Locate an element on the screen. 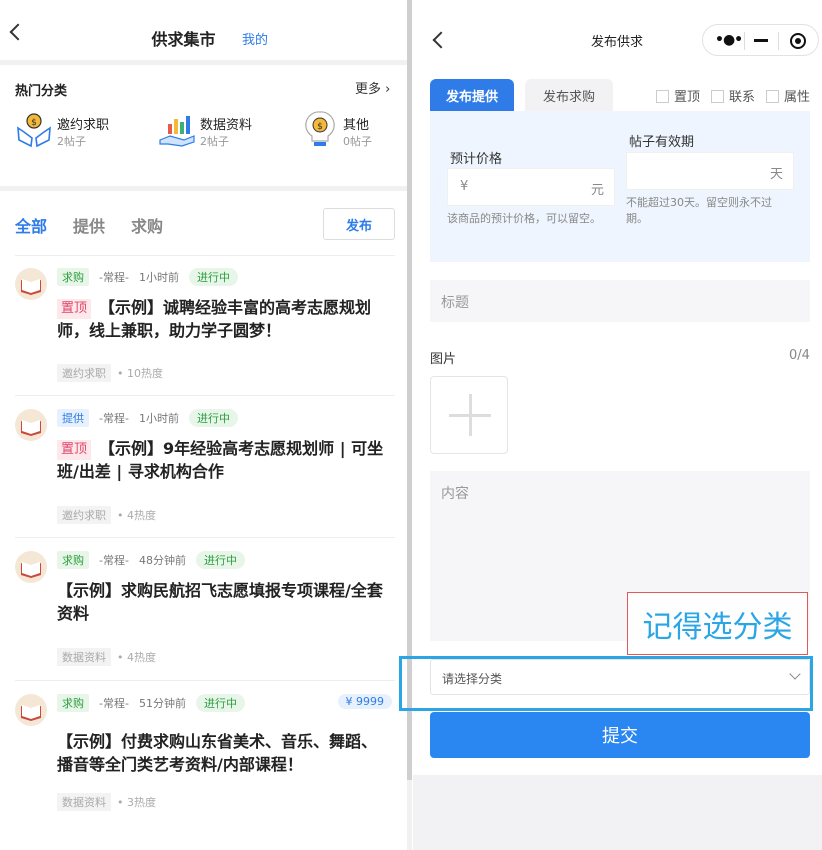 The height and width of the screenshot is (850, 822). left-header: 供求集市 我的 is located at coordinates (203, 30).